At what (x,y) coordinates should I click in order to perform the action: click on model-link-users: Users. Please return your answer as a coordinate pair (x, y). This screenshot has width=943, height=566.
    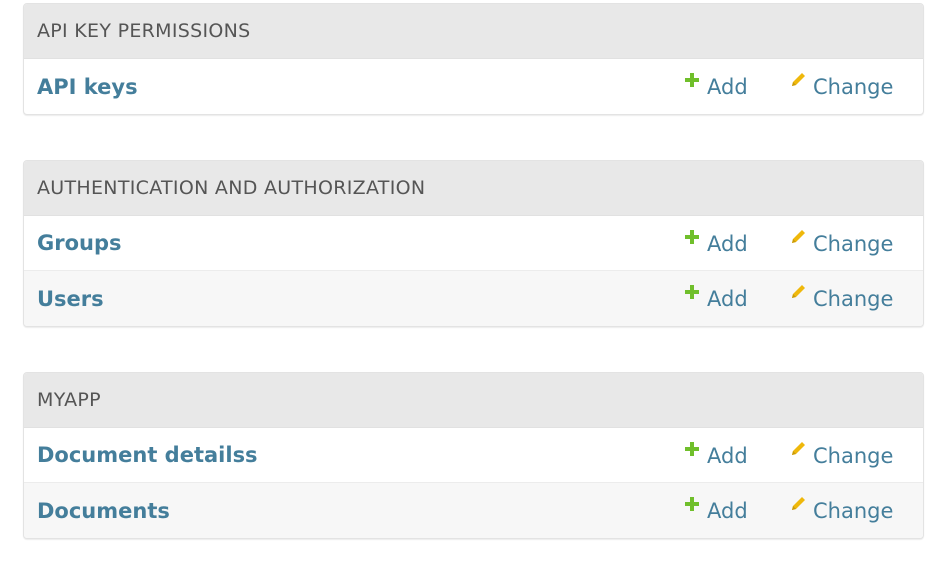
    Looking at the image, I should click on (473, 299).